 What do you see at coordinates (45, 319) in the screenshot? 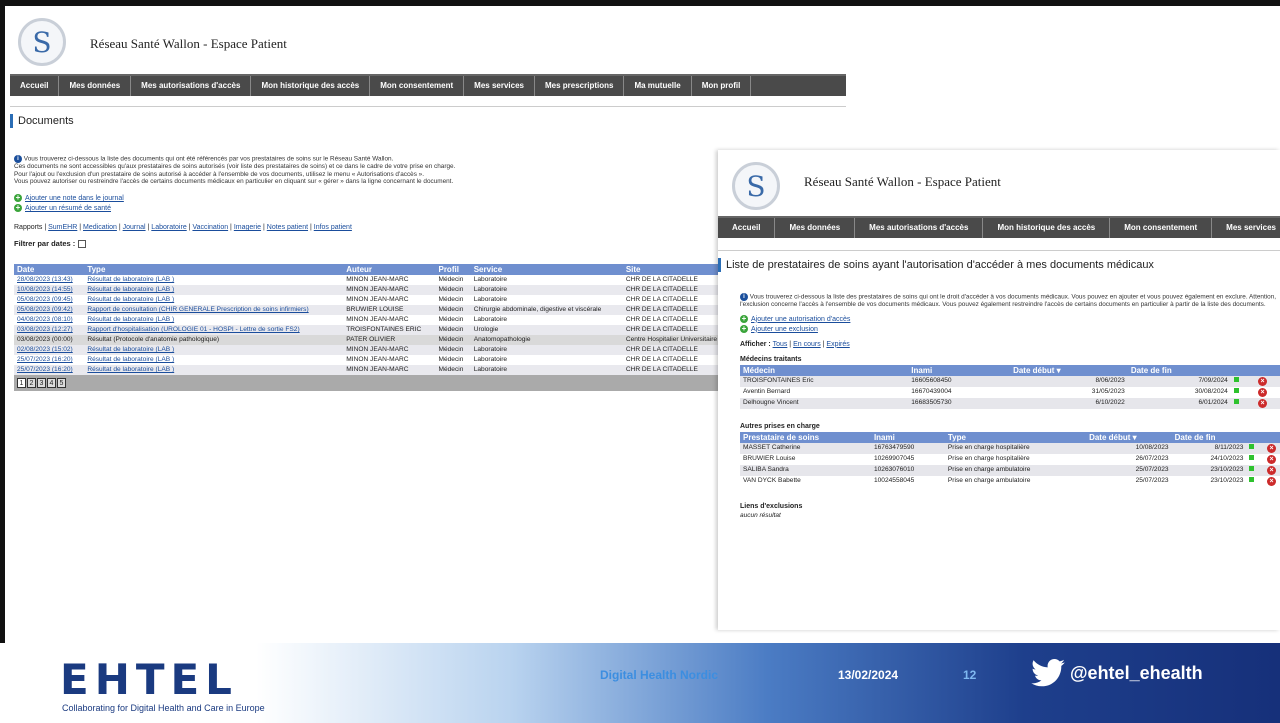
I see `document-date-link: 04/08/2023 (08:10)` at bounding box center [45, 319].